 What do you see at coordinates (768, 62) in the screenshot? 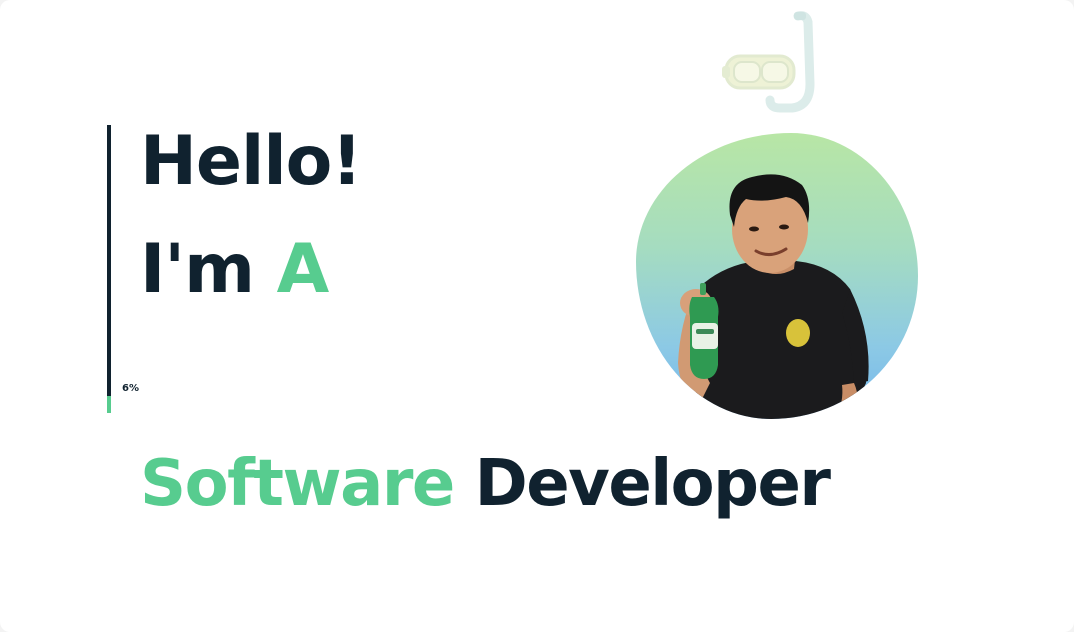
I see `snorkel-mask-icon` at bounding box center [768, 62].